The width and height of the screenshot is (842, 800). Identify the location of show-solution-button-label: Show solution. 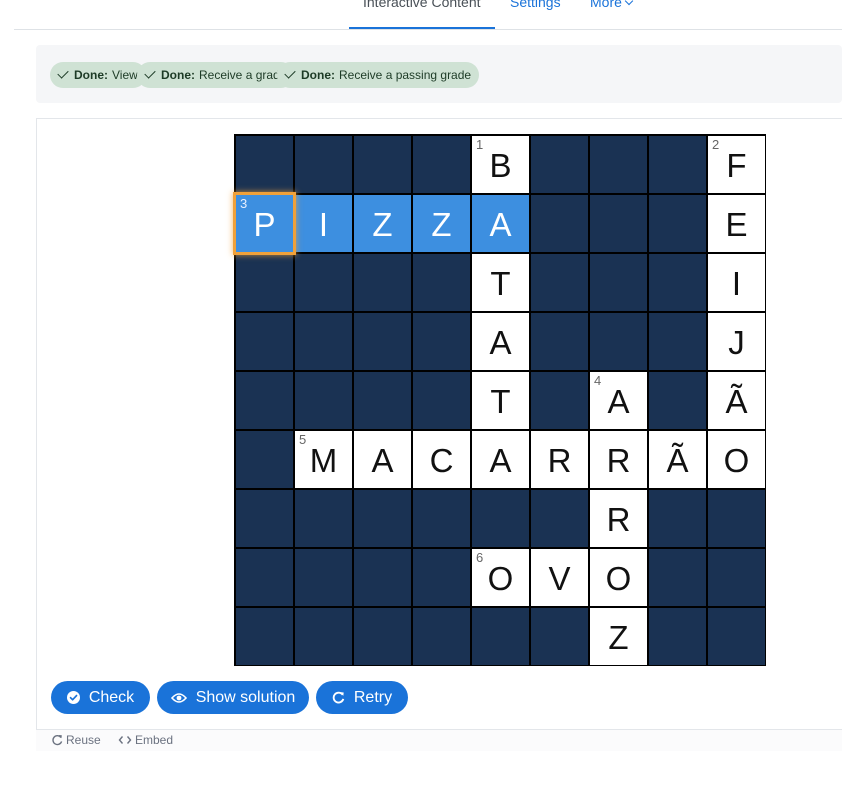
(245, 697).